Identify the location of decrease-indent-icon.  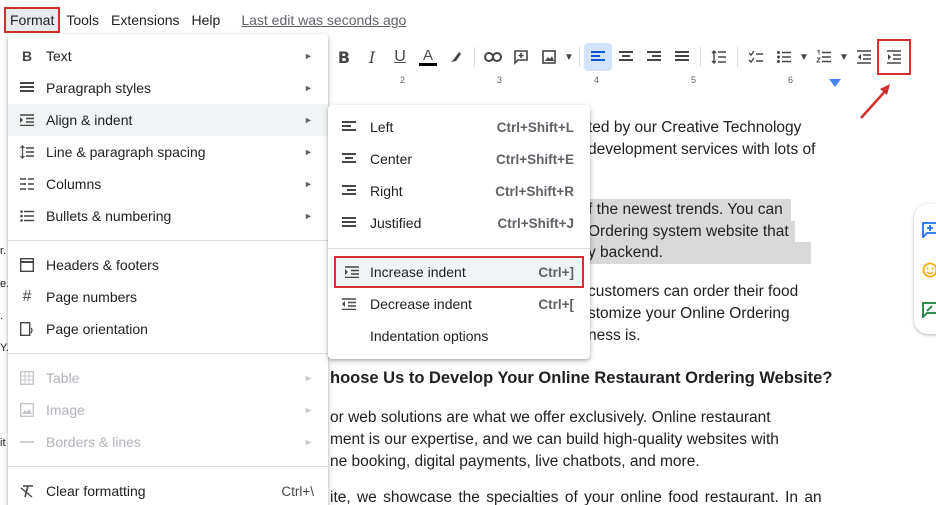
(864, 57).